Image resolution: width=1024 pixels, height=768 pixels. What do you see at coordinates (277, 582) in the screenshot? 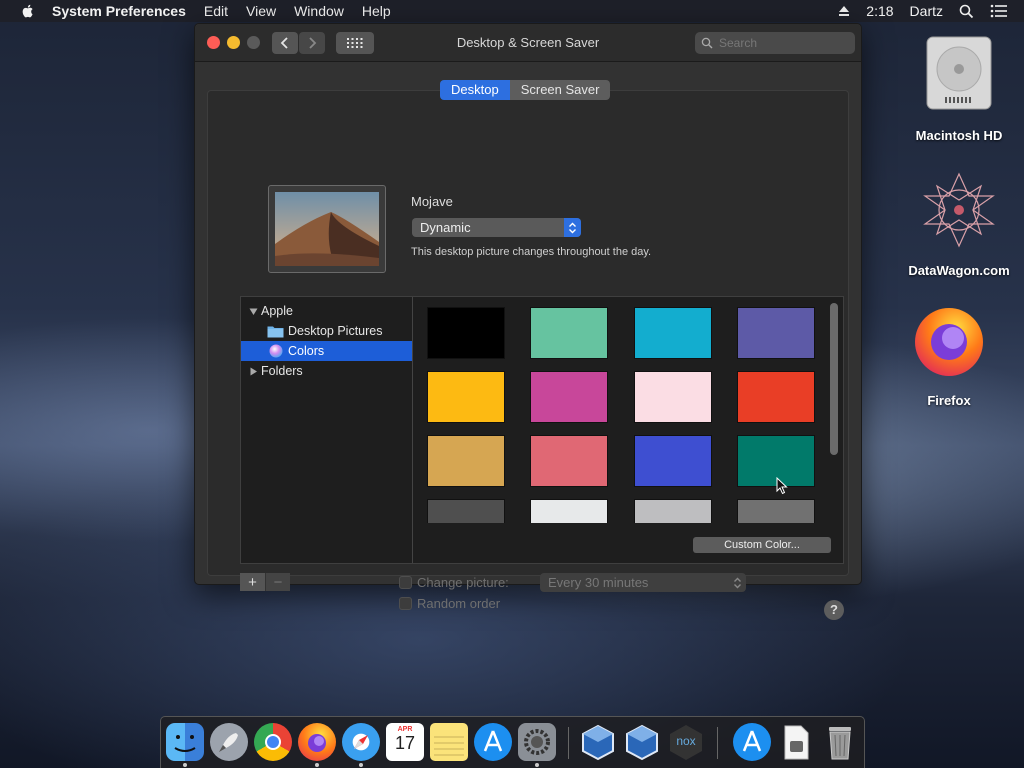
I see `remove-folder-button: −` at bounding box center [277, 582].